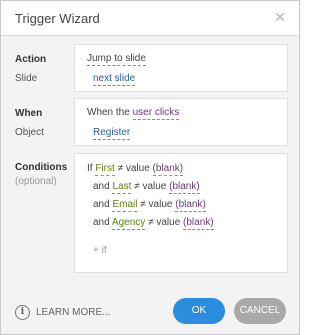 Image resolution: width=320 pixels, height=335 pixels. Describe the element at coordinates (260, 311) in the screenshot. I see `cancel-button: CANCEL` at that location.